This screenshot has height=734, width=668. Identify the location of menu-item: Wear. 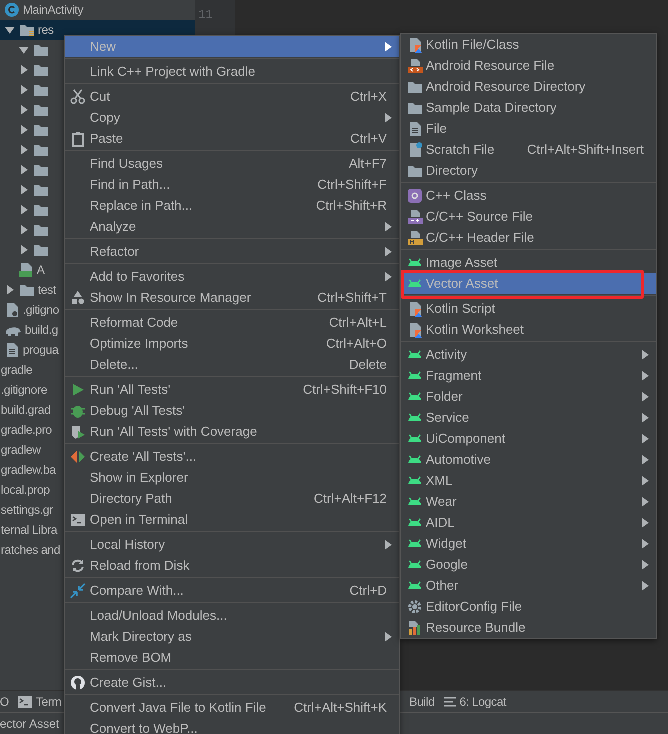
(528, 501).